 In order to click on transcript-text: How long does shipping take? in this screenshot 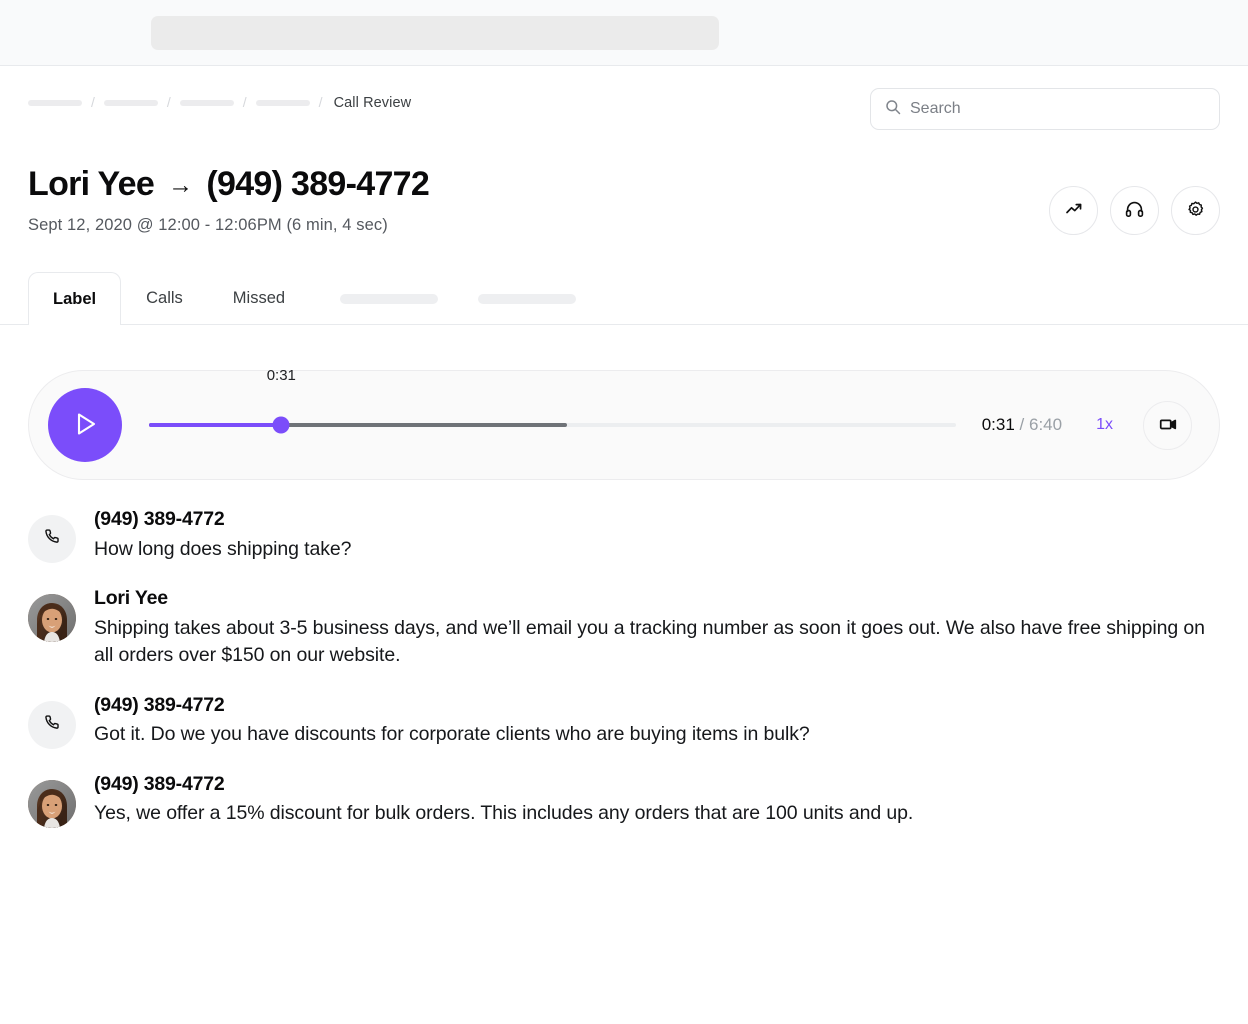, I will do `click(223, 548)`.